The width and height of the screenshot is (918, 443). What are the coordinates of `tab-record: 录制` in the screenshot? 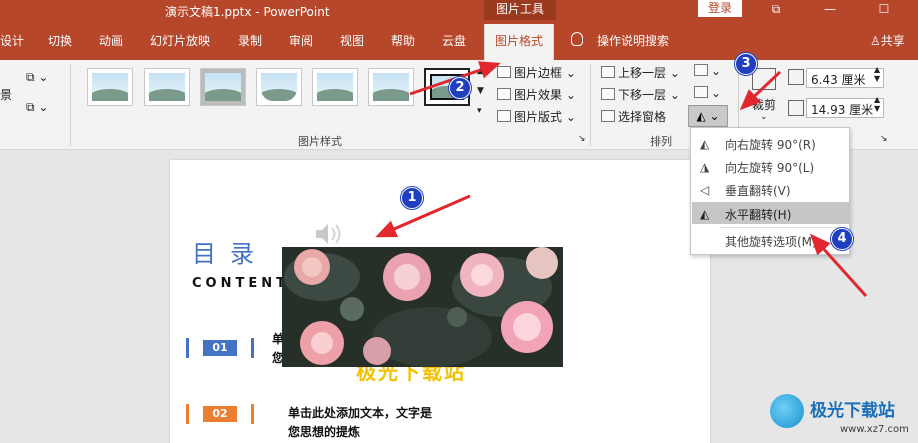 It's located at (250, 40).